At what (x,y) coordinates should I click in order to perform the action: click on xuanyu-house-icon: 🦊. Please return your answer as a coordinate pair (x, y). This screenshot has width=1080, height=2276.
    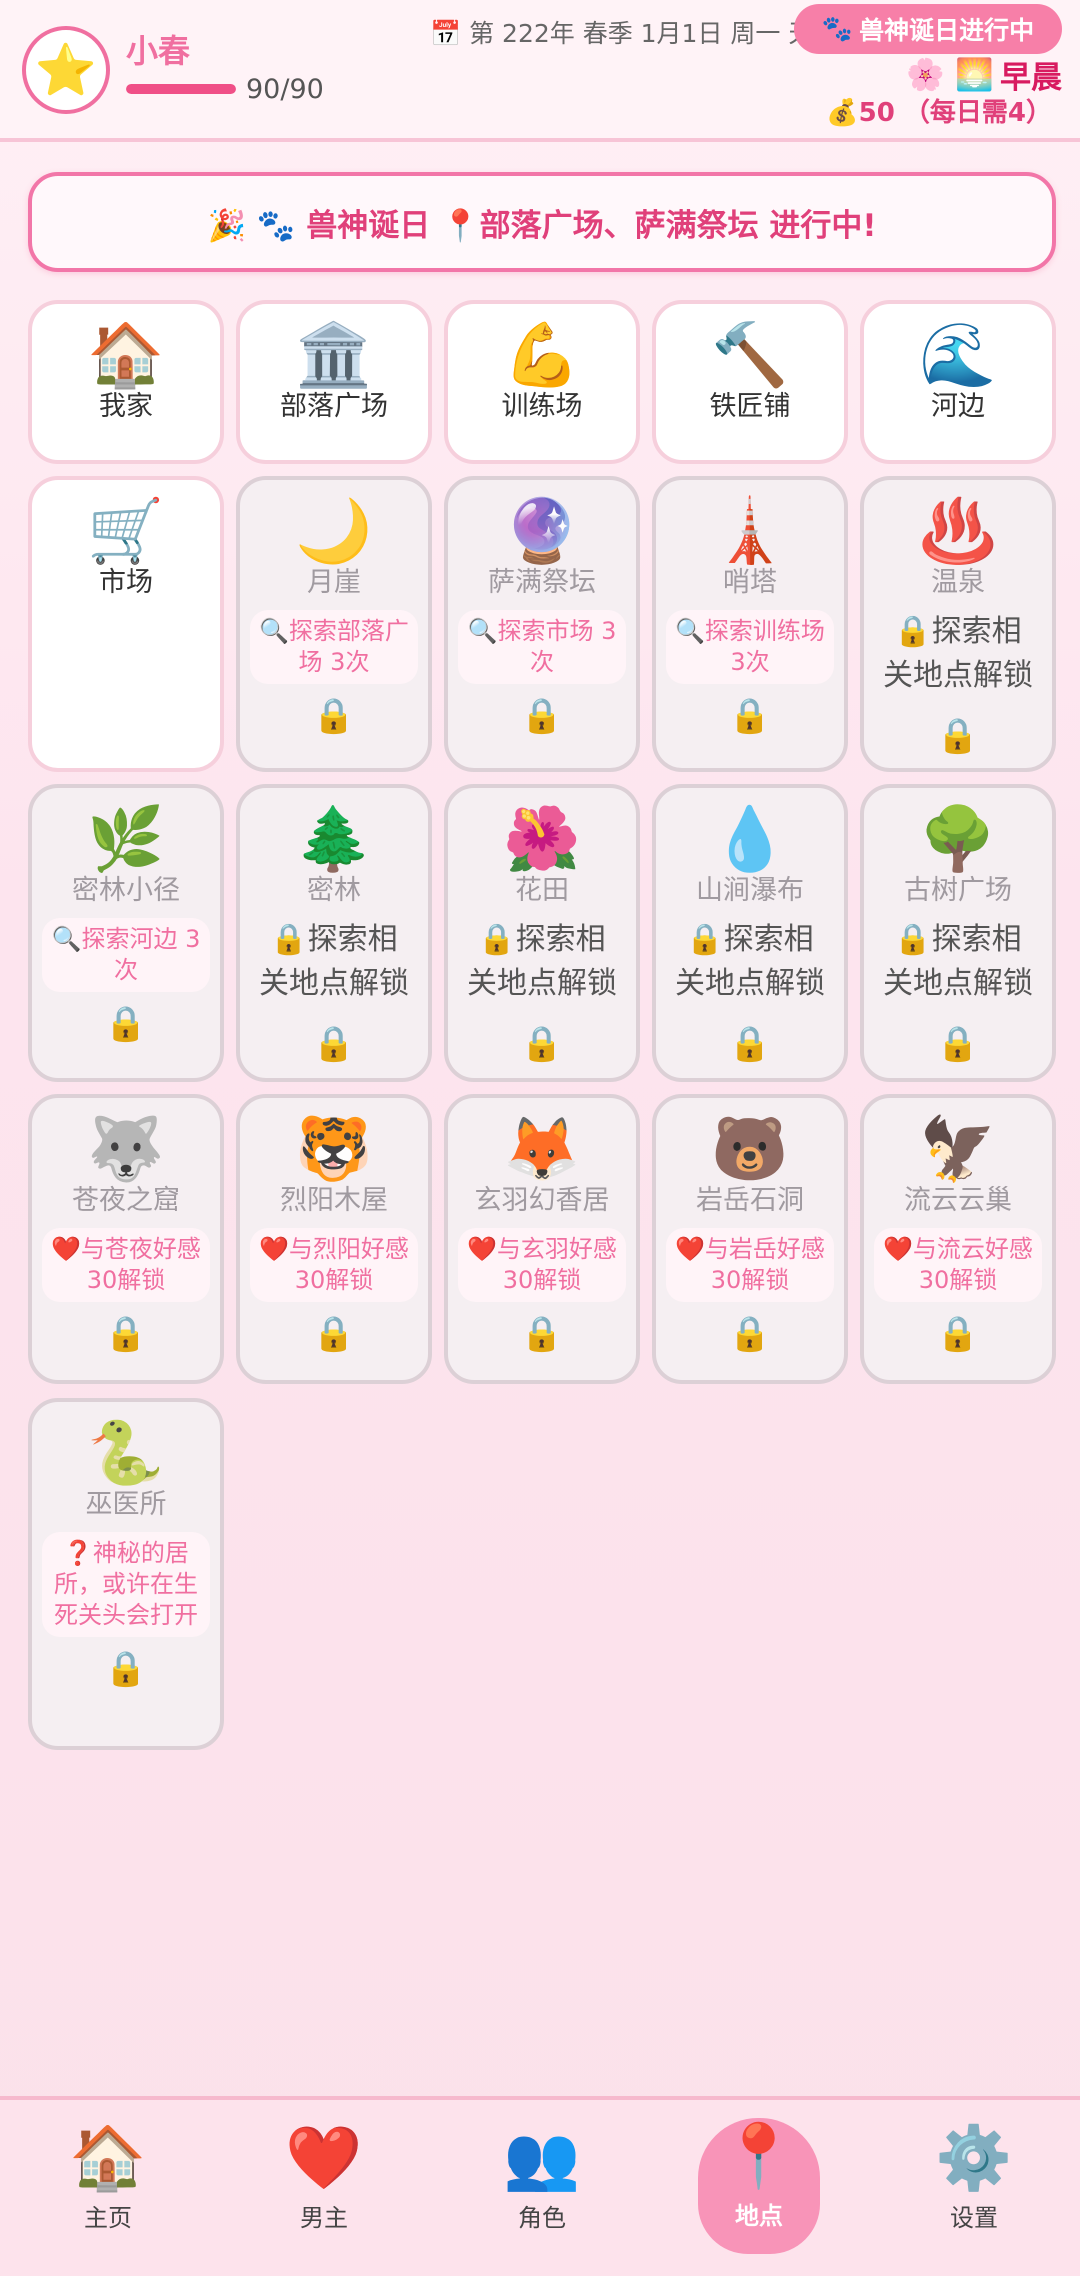
    Looking at the image, I should click on (542, 1148).